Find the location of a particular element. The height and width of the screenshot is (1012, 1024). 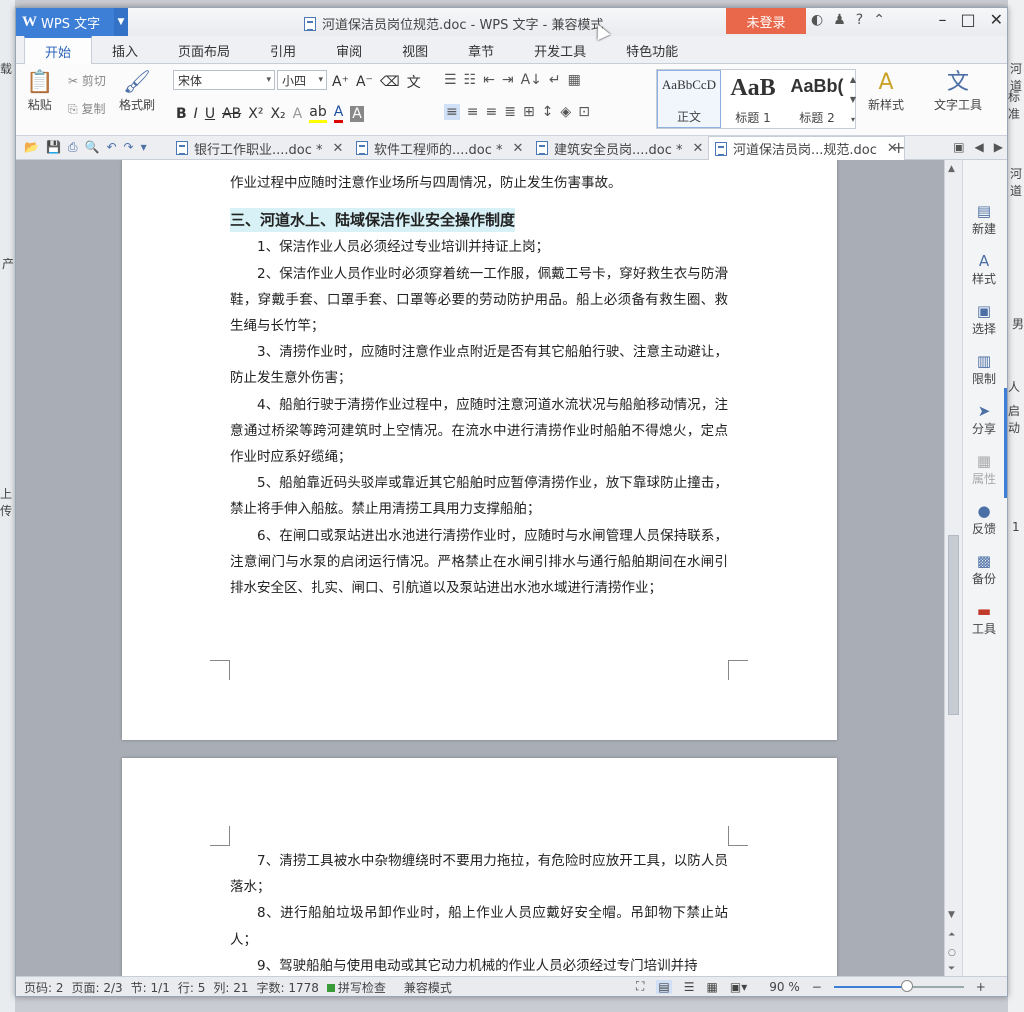

sort-icon: A↓ is located at coordinates (531, 80).